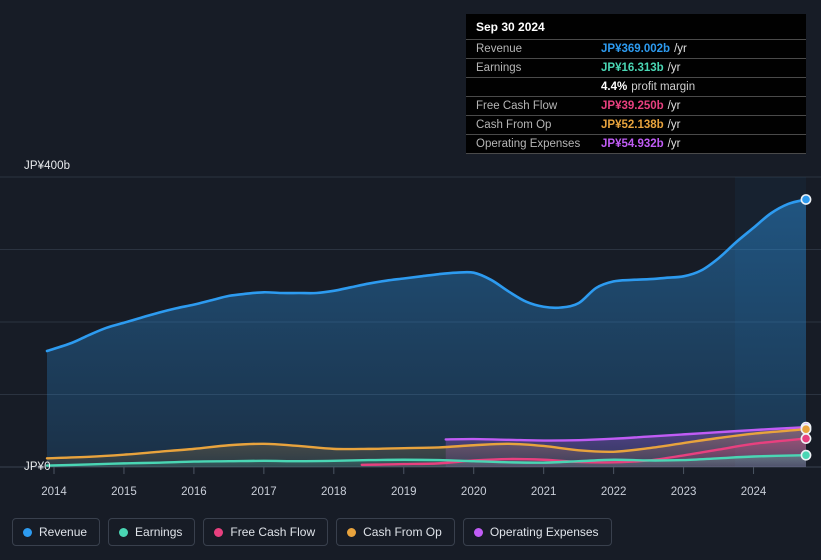  Describe the element at coordinates (499, 68) in the screenshot. I see `tooltip-row-label: Earnings` at that location.